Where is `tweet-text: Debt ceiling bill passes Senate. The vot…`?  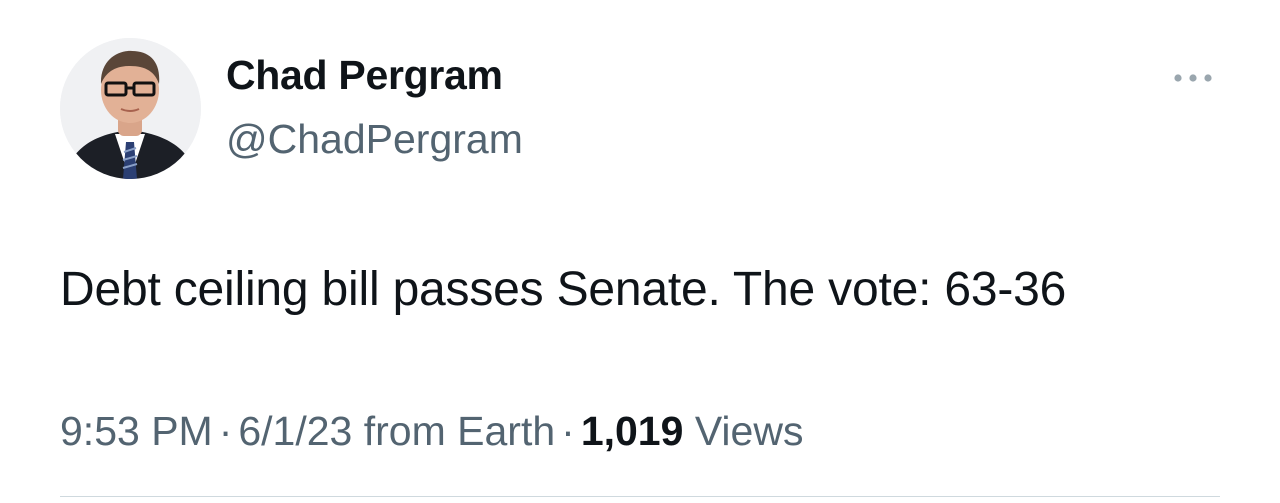
tweet-text: Debt ceiling bill passes Senate. The vot… is located at coordinates (563, 289).